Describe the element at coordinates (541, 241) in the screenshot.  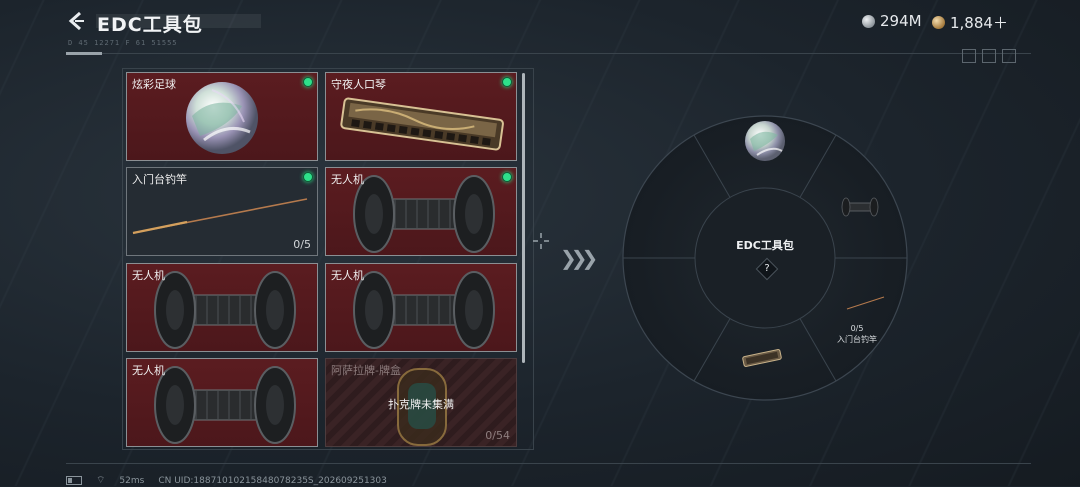
I see `crosshair-icon` at that location.